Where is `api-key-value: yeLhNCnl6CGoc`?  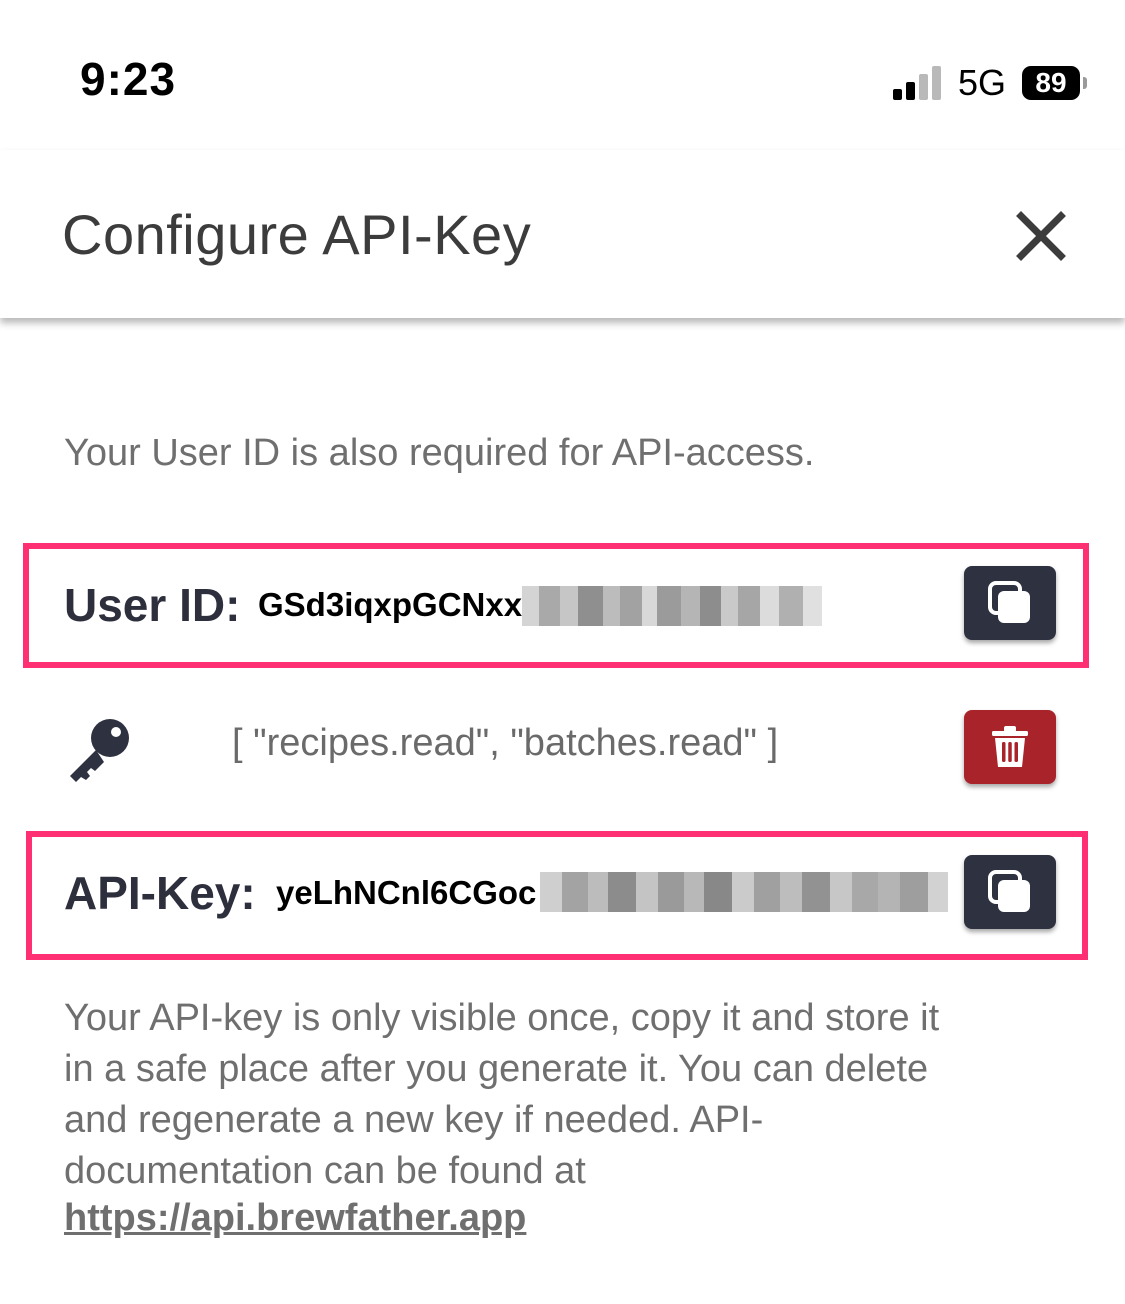 api-key-value: yeLhNCnl6CGoc is located at coordinates (406, 892).